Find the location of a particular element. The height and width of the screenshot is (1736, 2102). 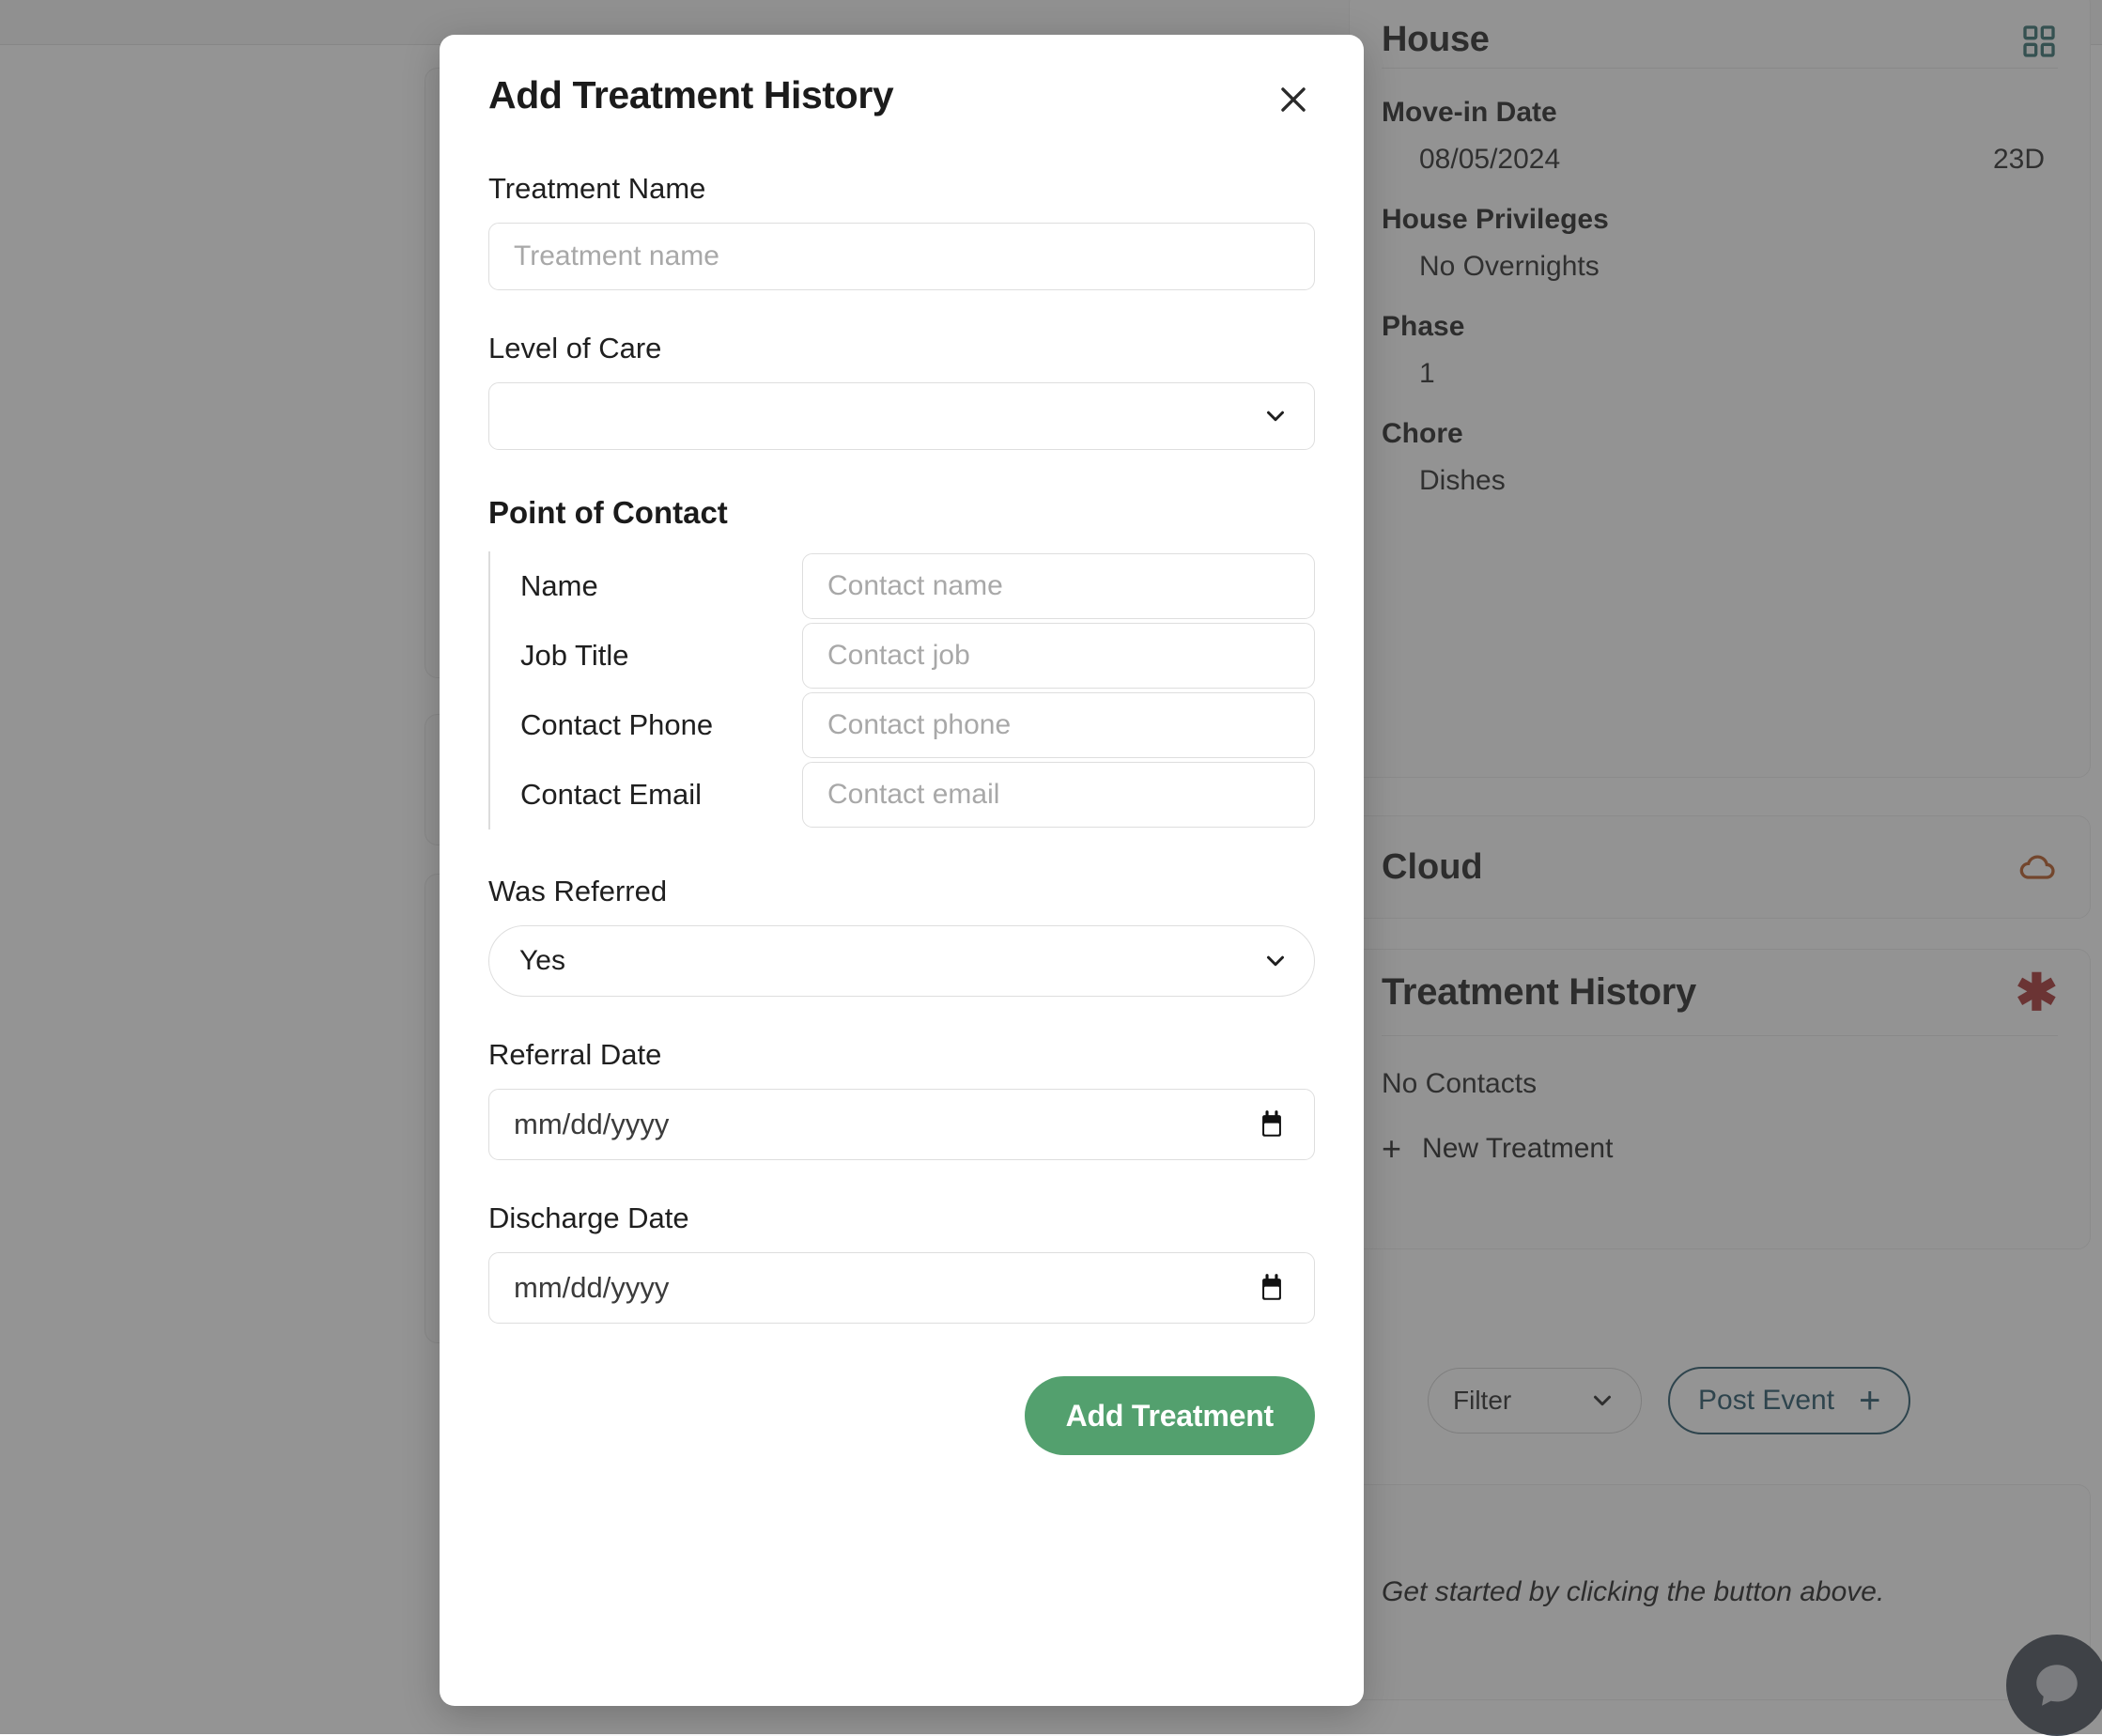

discharge-date-input: mm/dd/yyyy is located at coordinates (901, 1288).